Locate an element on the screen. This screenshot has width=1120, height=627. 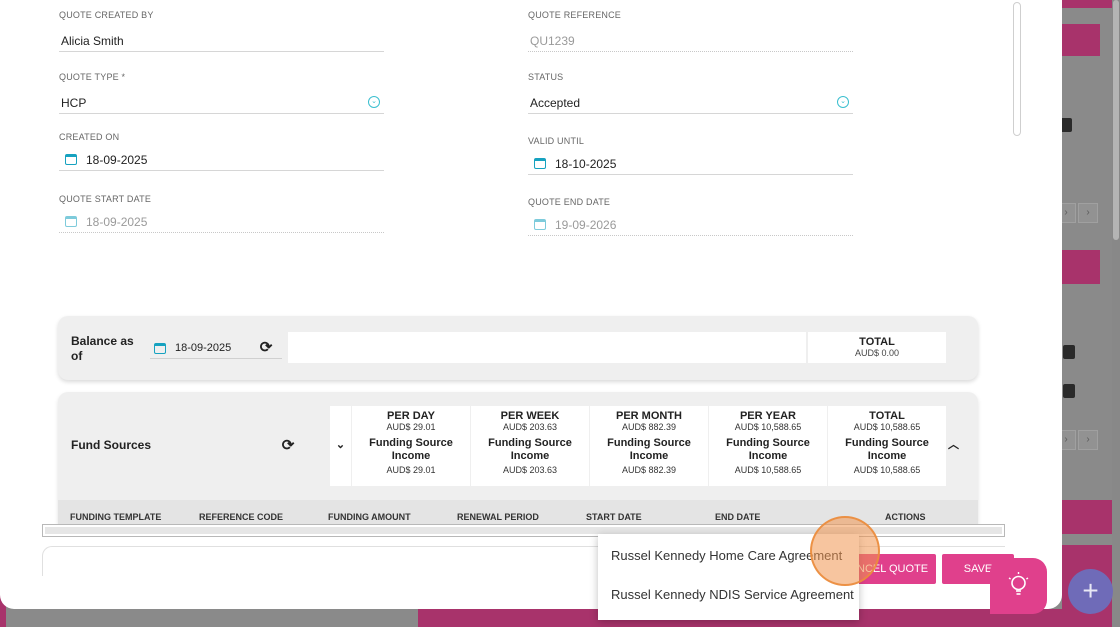
chevron-up-icon: ︿ is located at coordinates (953, 444).